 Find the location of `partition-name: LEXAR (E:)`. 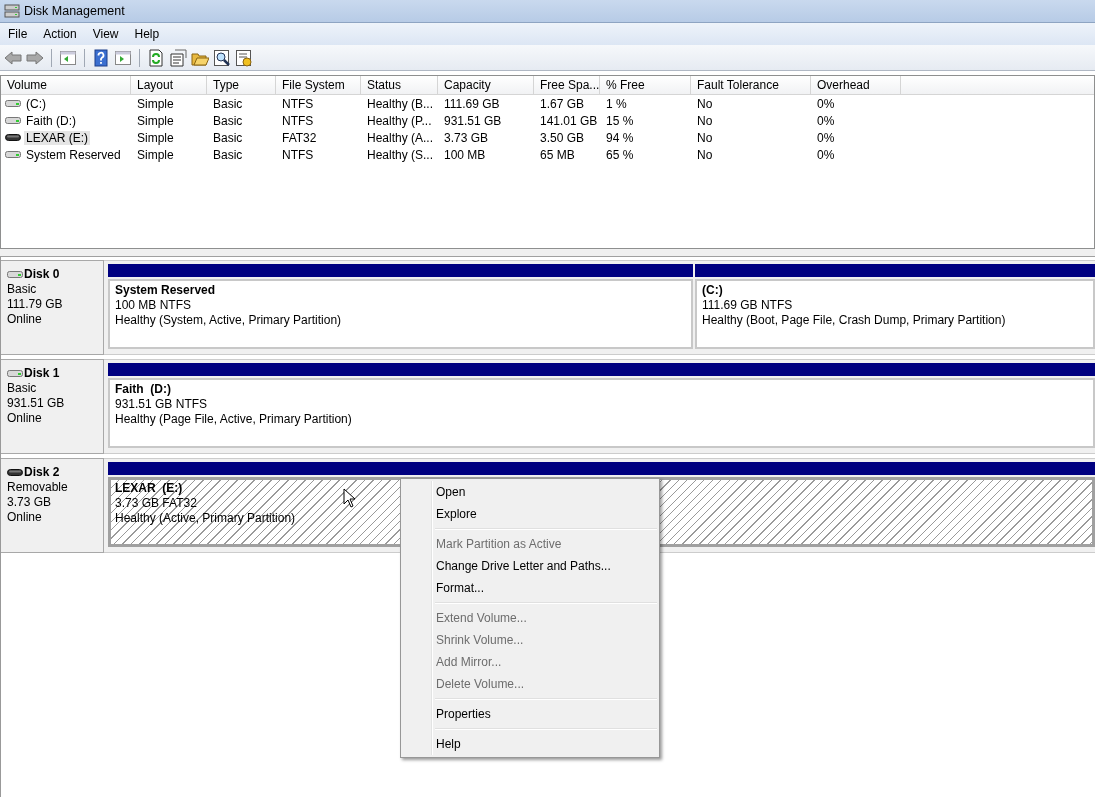

partition-name: LEXAR (E:) is located at coordinates (149, 488).